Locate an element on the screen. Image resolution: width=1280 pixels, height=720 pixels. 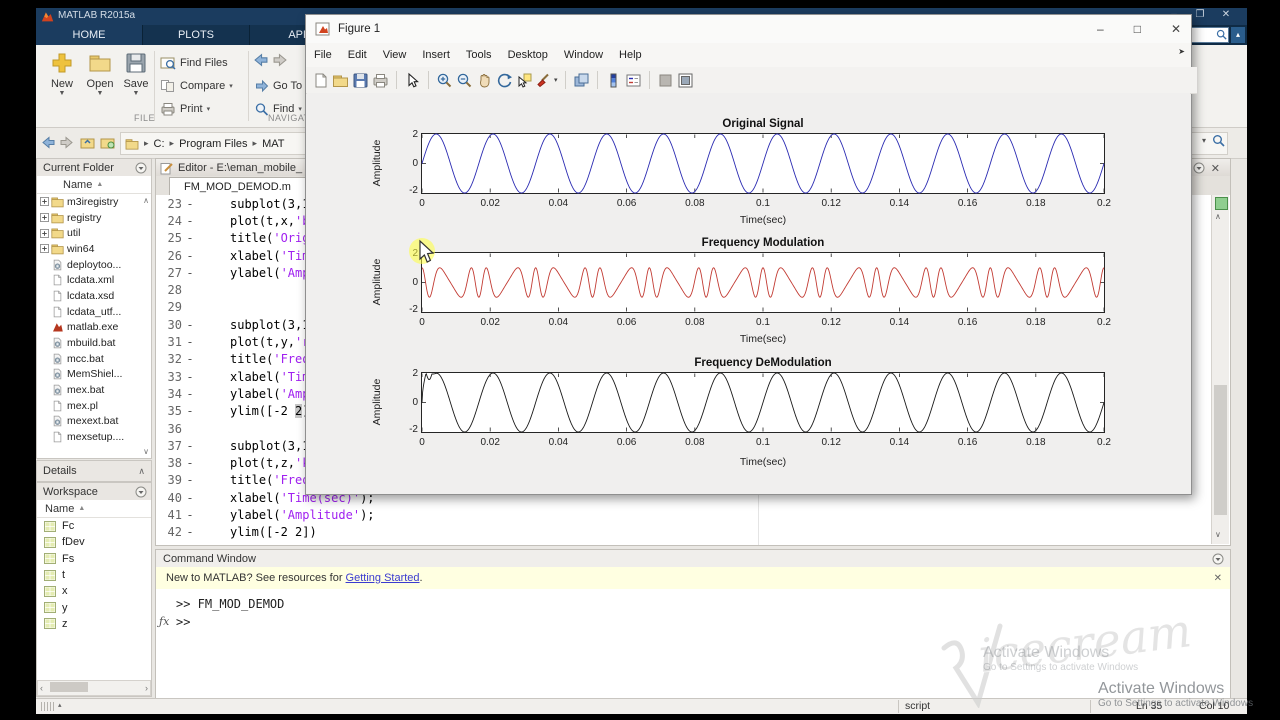
file-row: mex.pl is located at coordinates (94, 406).